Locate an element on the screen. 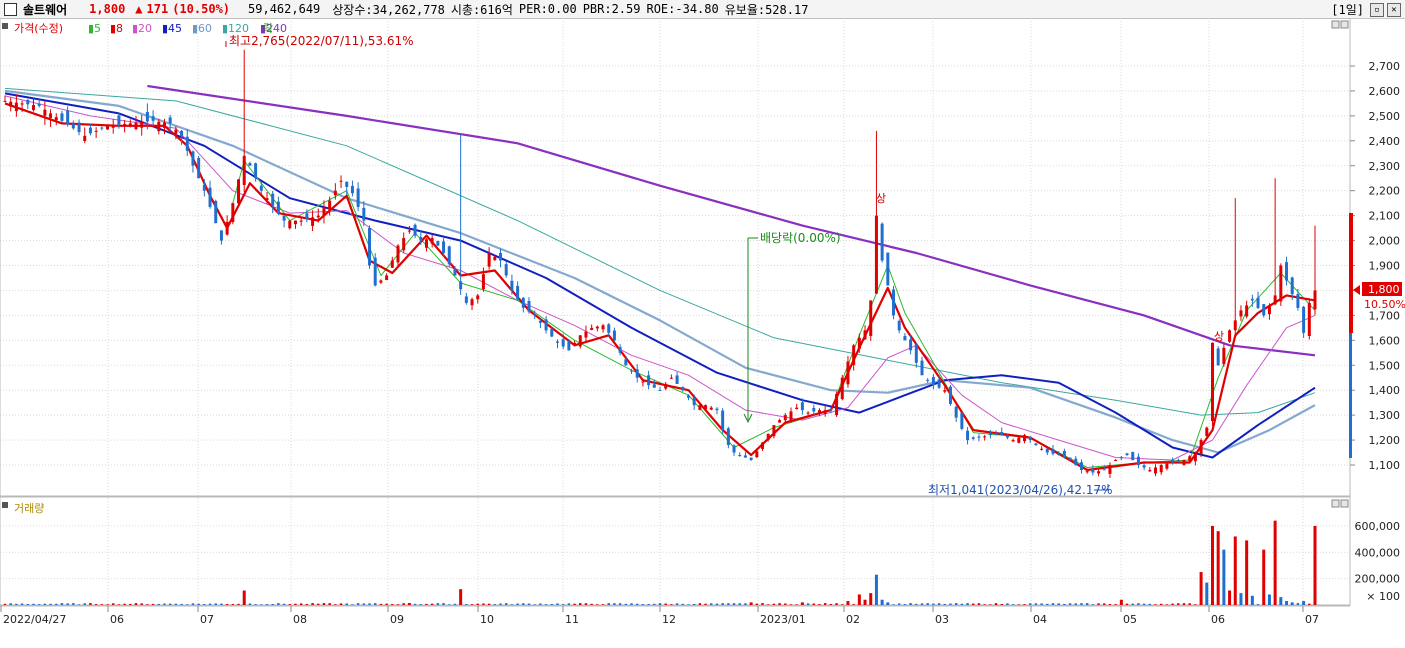 The height and width of the screenshot is (648, 1405). y-tick-label: 2,700 is located at coordinates (1385, 66).